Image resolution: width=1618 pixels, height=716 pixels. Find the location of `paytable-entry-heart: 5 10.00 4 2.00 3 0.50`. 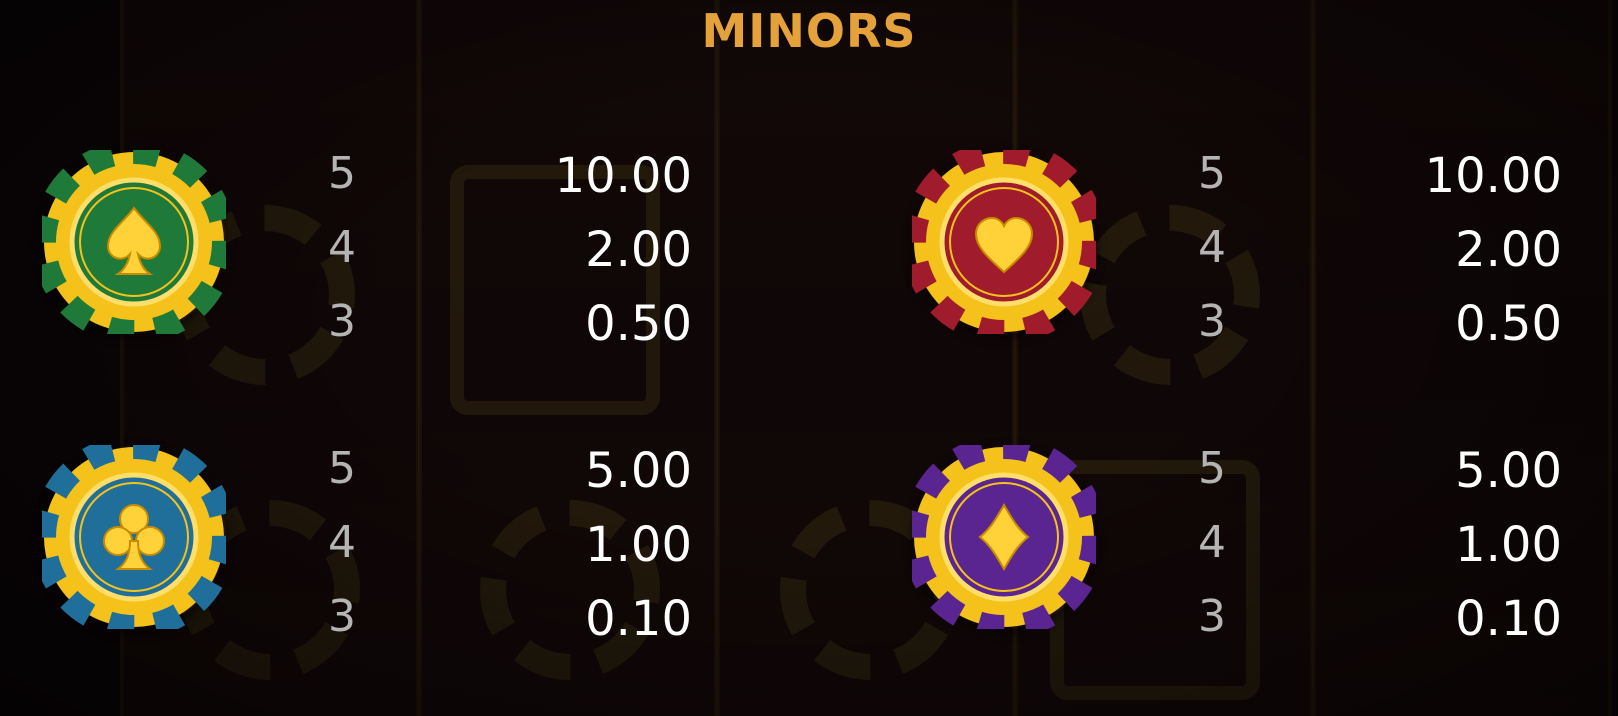

paytable-entry-heart: 5 10.00 4 2.00 3 0.50 is located at coordinates (1265, 250).